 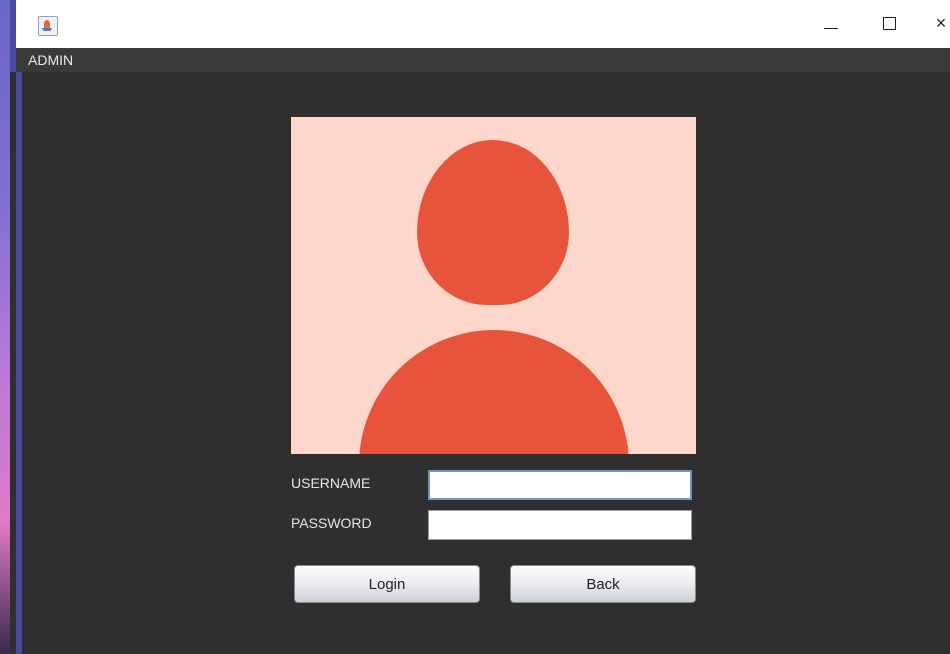 What do you see at coordinates (480, 60) in the screenshot?
I see `menu-bar: ADMIN` at bounding box center [480, 60].